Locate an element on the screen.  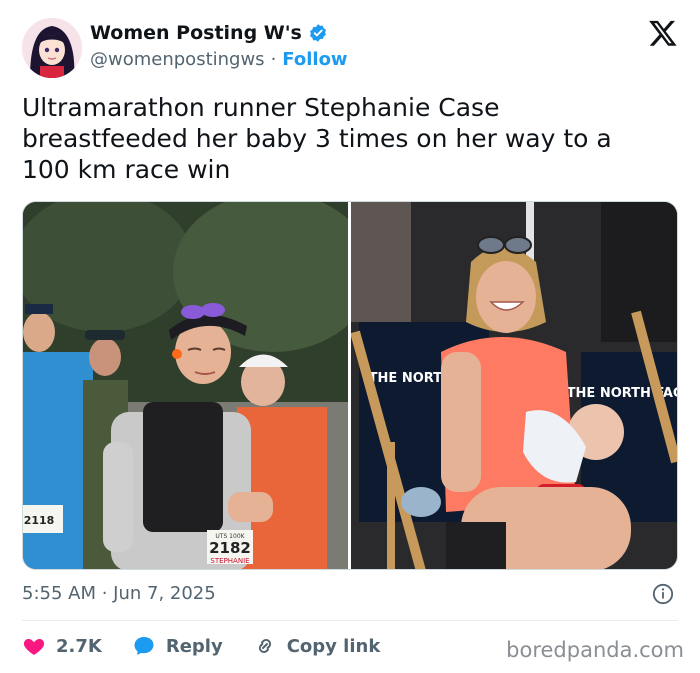
follow-button: Follow is located at coordinates (314, 59).